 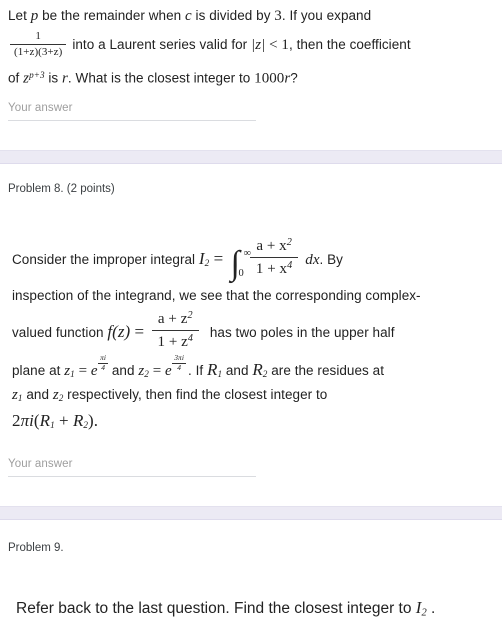 What do you see at coordinates (132, 111) in the screenshot?
I see `answer-field-problem-7: Your answer` at bounding box center [132, 111].